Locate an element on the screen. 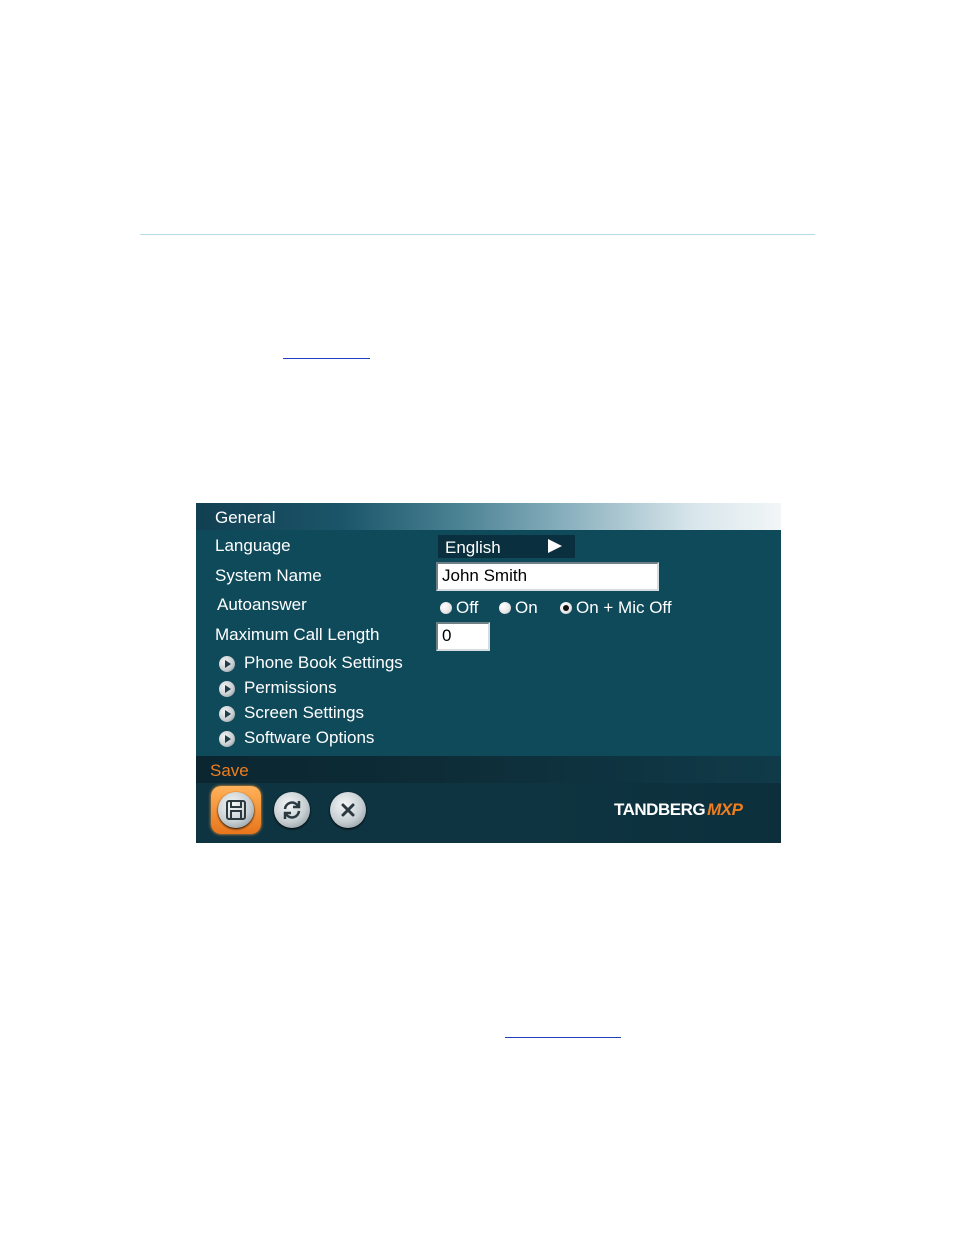  brand-logo: TANDBERG MXP is located at coordinates (678, 810).